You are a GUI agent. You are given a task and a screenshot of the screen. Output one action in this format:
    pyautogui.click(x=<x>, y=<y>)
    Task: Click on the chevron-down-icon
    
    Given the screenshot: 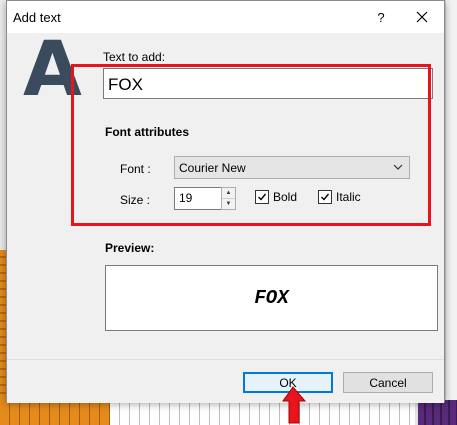 What is the action you would take?
    pyautogui.click(x=398, y=167)
    